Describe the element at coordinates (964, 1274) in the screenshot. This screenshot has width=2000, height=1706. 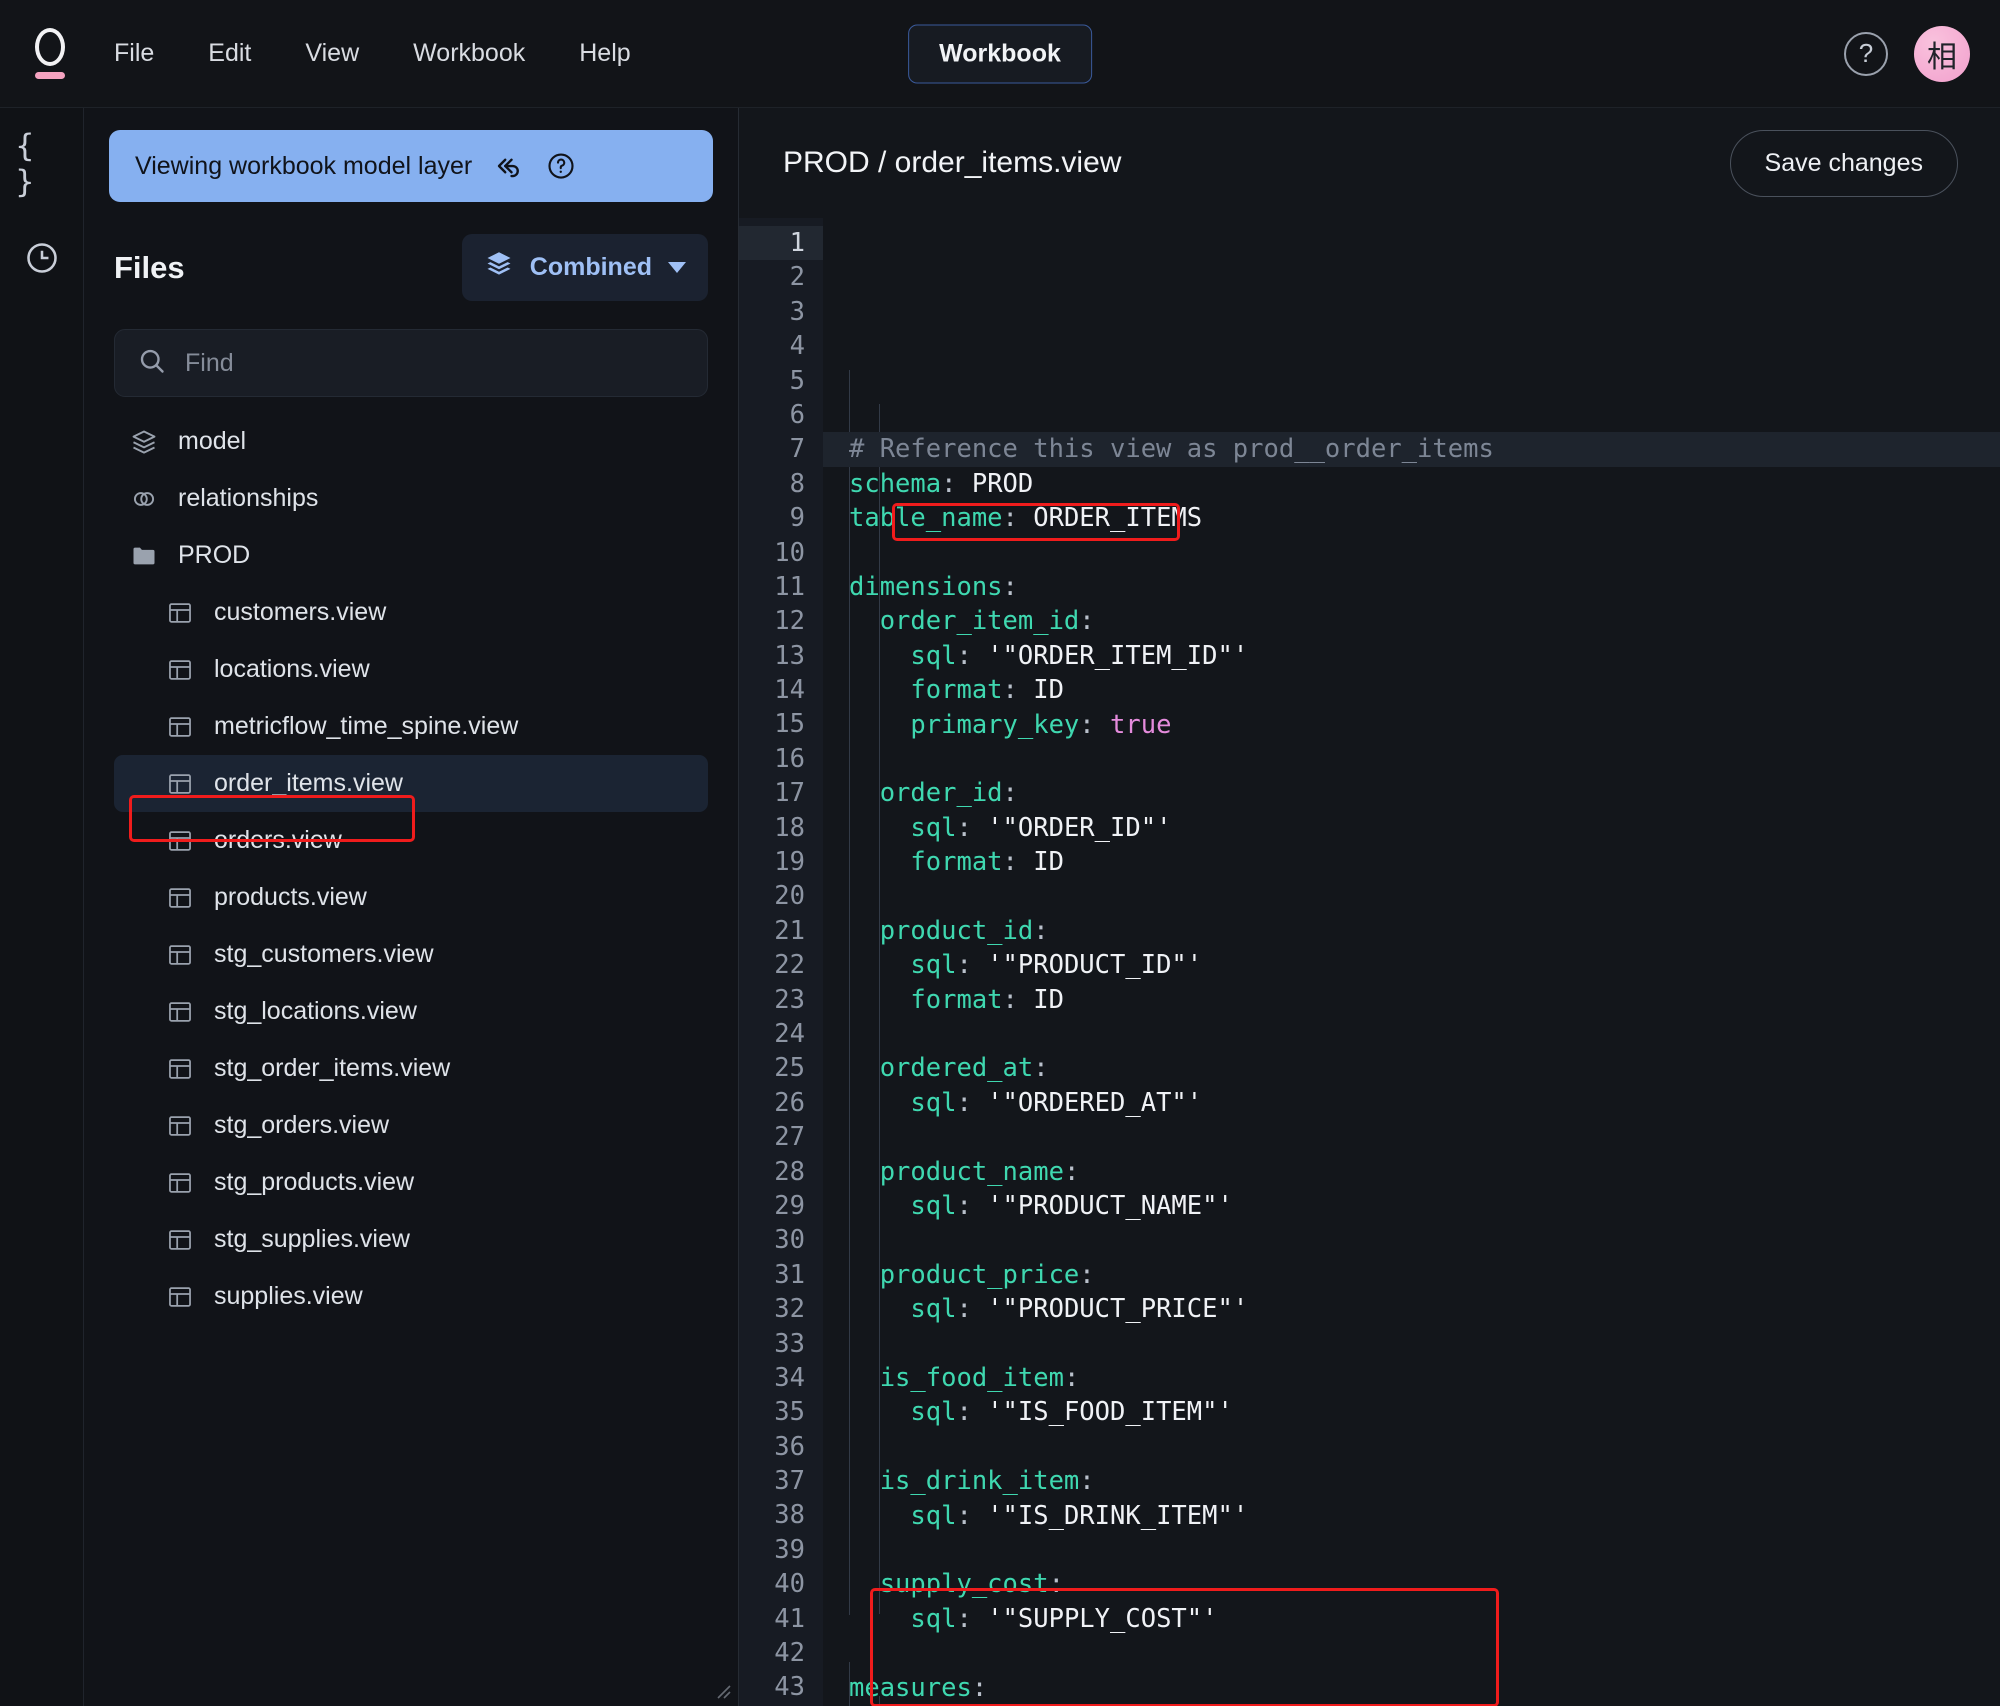
I see `code-token-key: product_price` at that location.